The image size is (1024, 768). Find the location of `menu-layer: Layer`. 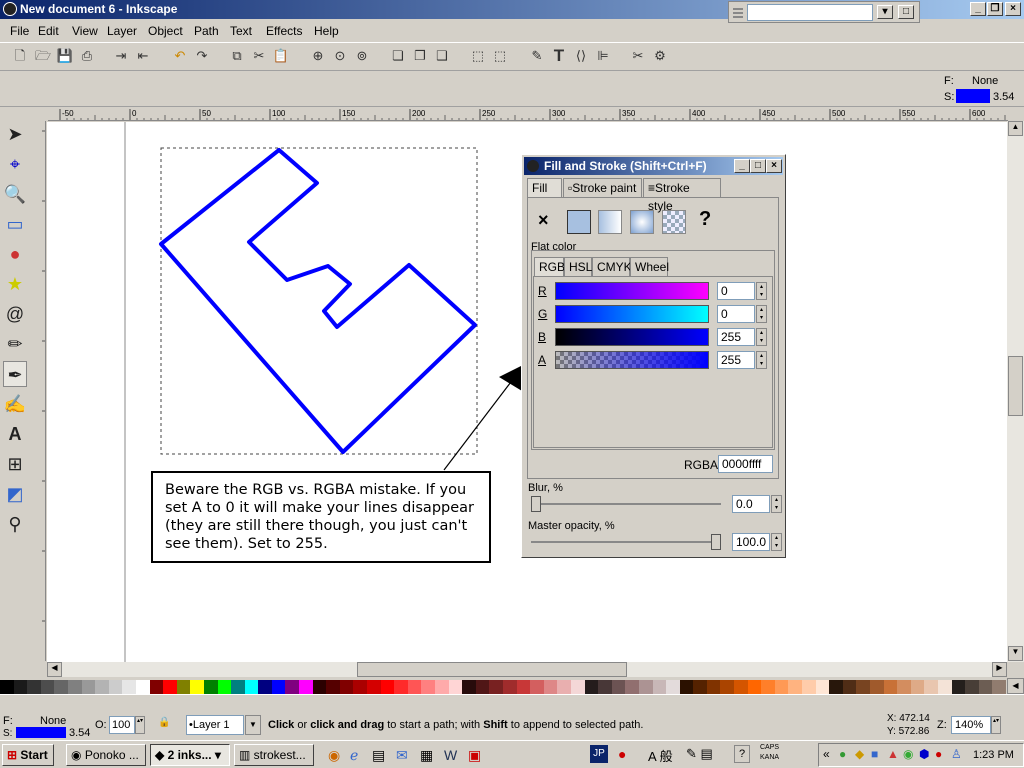

menu-layer: Layer is located at coordinates (122, 31).